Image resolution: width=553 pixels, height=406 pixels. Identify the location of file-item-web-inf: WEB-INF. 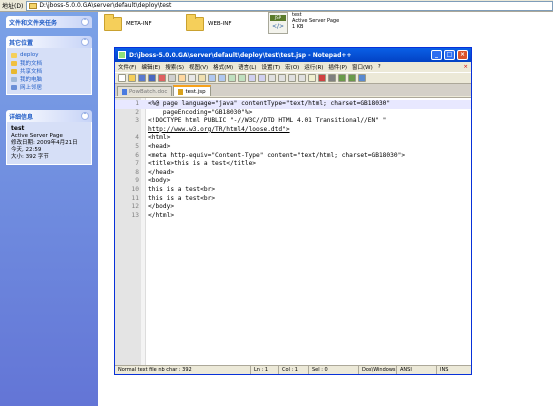
(209, 22).